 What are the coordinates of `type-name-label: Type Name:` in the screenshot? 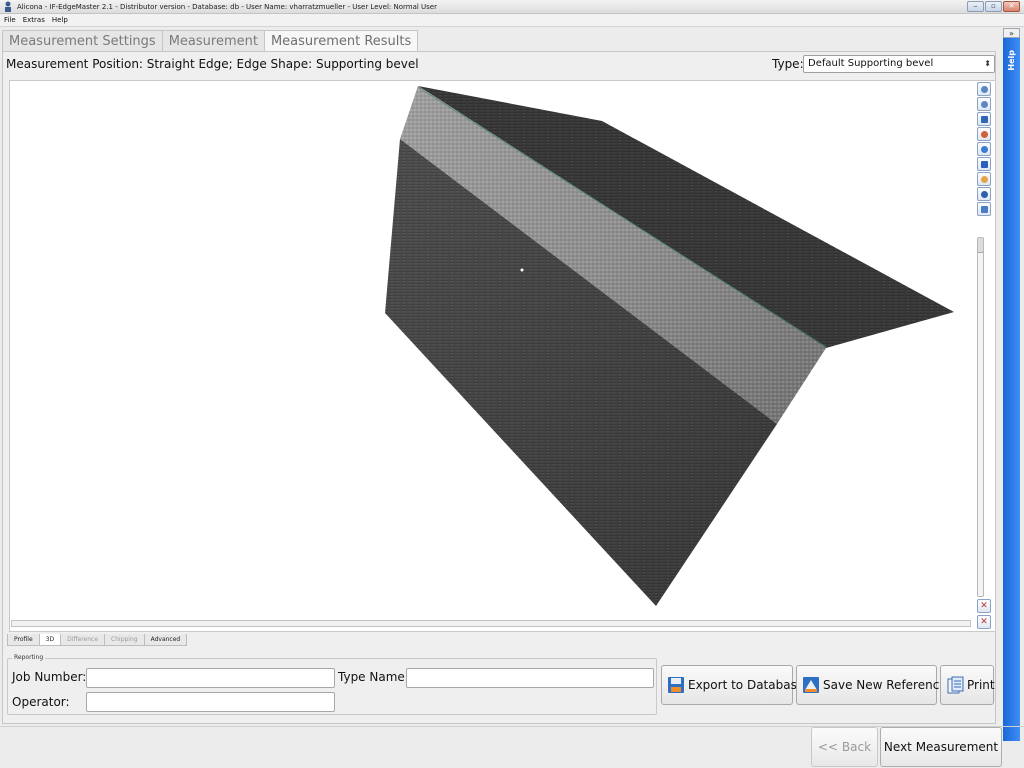 It's located at (373, 677).